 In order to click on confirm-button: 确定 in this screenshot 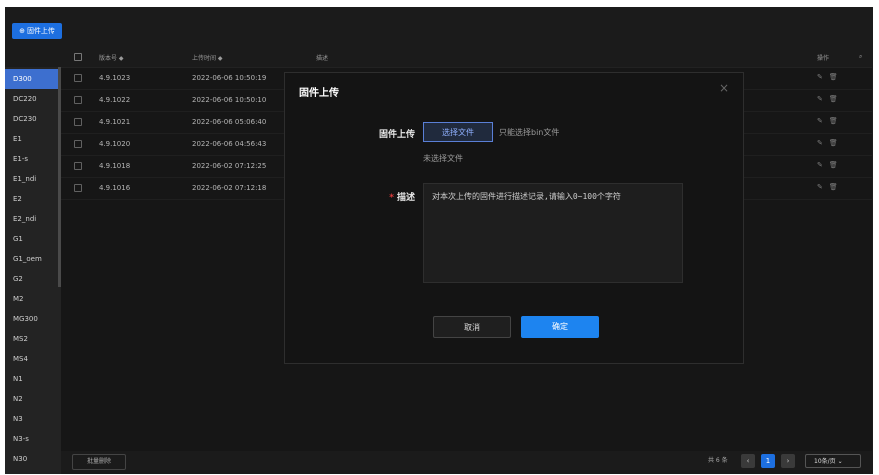, I will do `click(560, 327)`.